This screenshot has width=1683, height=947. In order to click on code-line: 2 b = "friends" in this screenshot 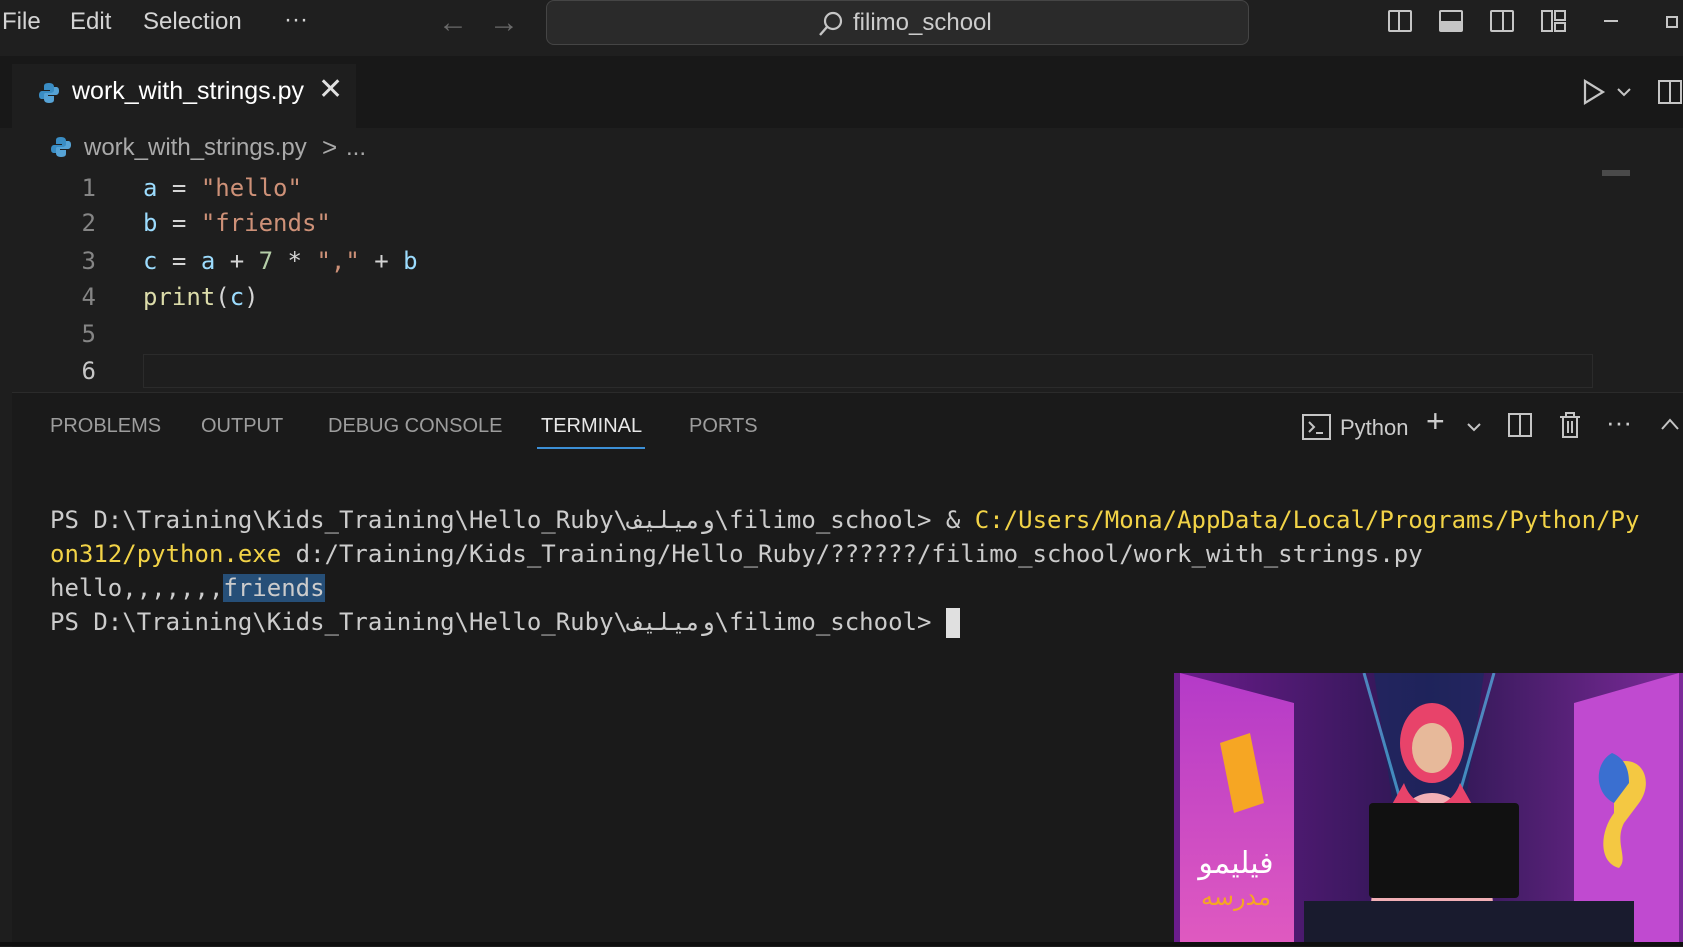, I will do `click(795, 223)`.